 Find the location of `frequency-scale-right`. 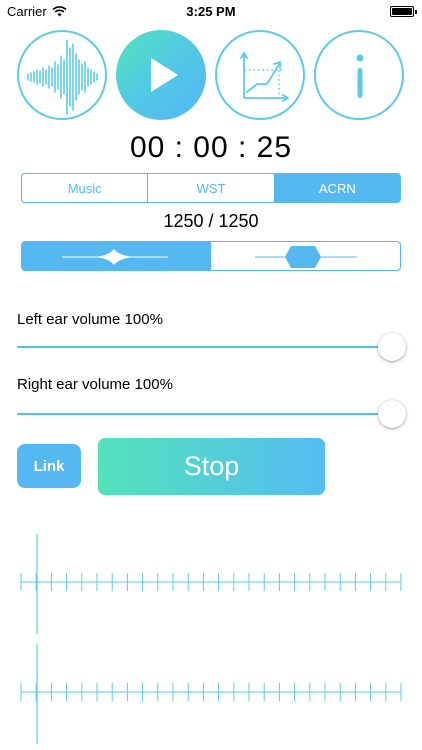

frequency-scale-right is located at coordinates (211, 694).